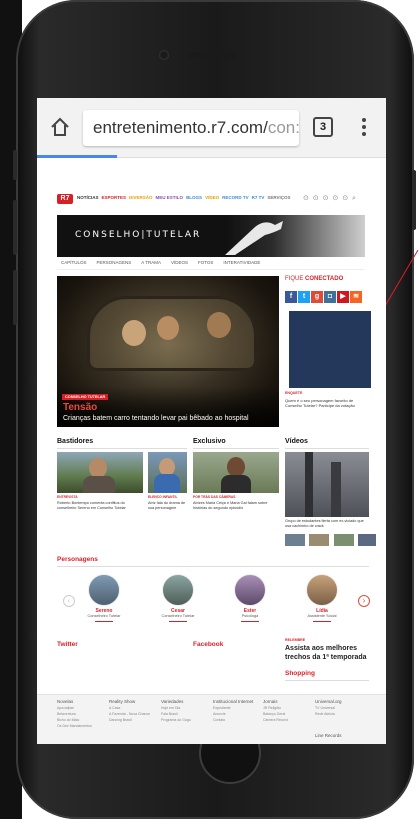 The height and width of the screenshot is (819, 419). What do you see at coordinates (98, 468) in the screenshot?
I see `person-face` at bounding box center [98, 468].